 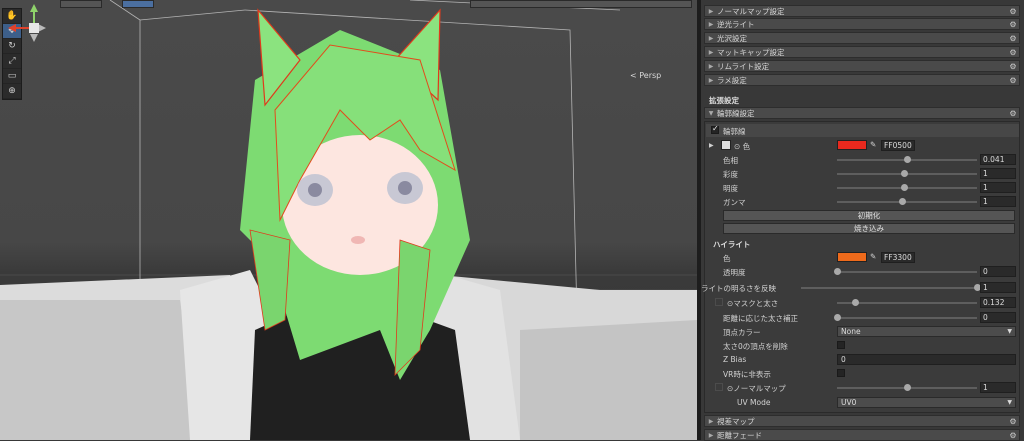 I want to click on orientation-gizmo-icon, so click(x=35, y=35).